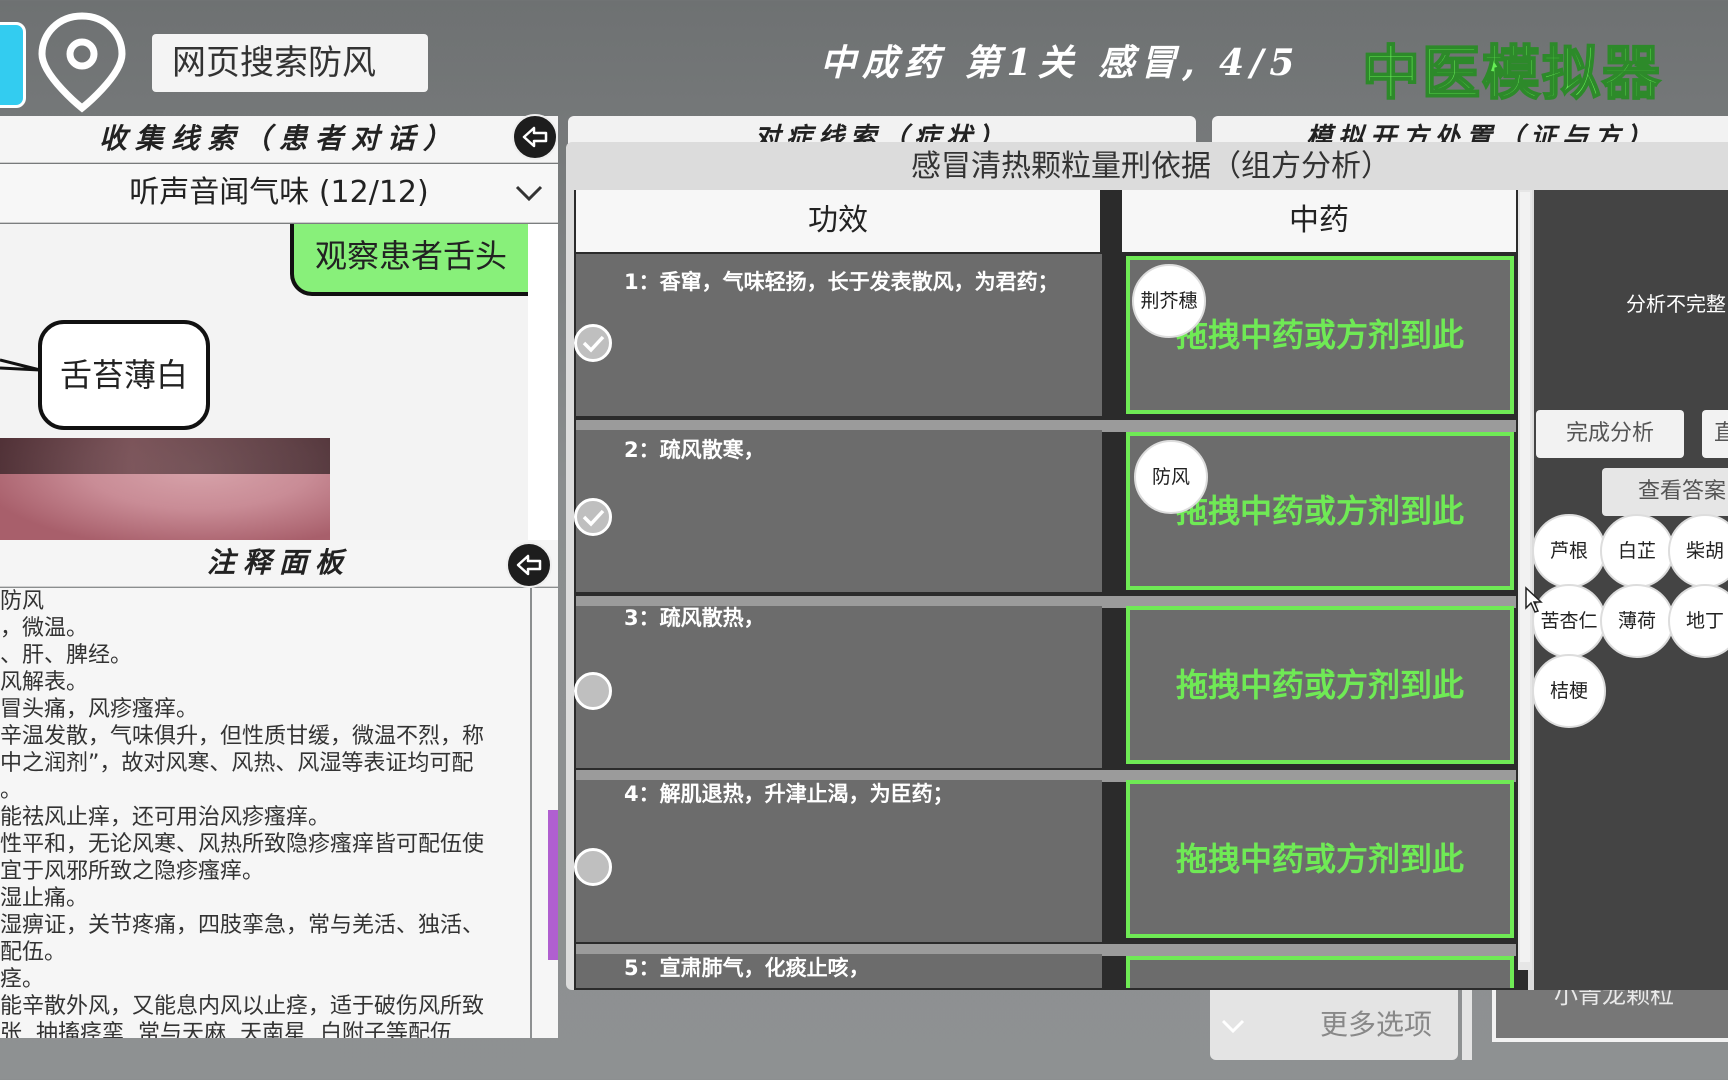 The image size is (1728, 1080). I want to click on formula-label: 小青龙颗粒, so click(1614, 999).